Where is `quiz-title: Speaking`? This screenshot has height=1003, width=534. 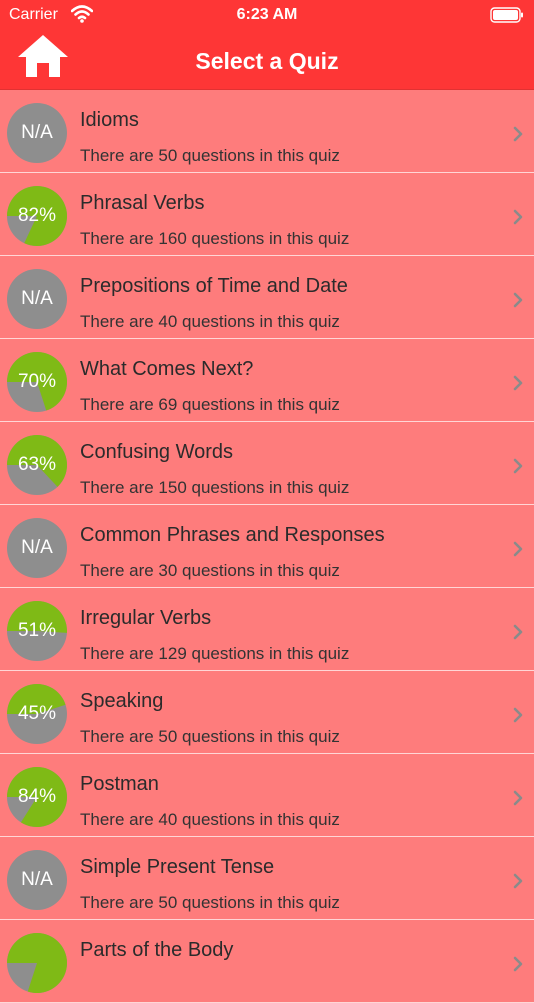 quiz-title: Speaking is located at coordinates (122, 701).